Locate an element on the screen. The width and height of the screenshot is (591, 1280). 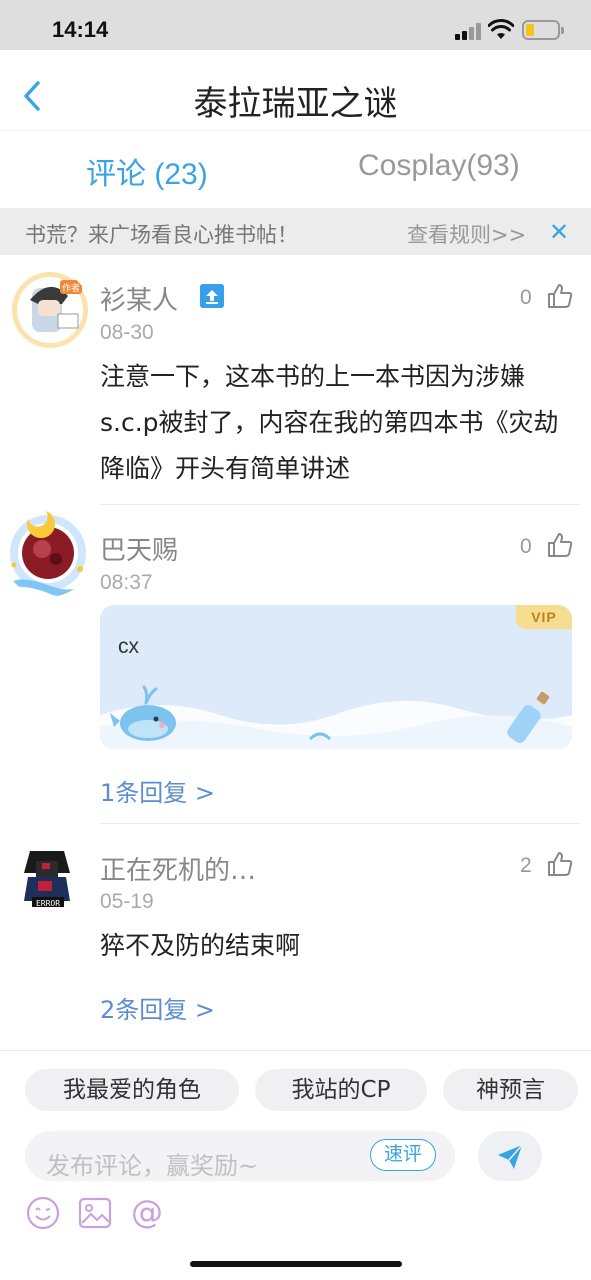
comment-date: 08:37 is located at coordinates (126, 582).